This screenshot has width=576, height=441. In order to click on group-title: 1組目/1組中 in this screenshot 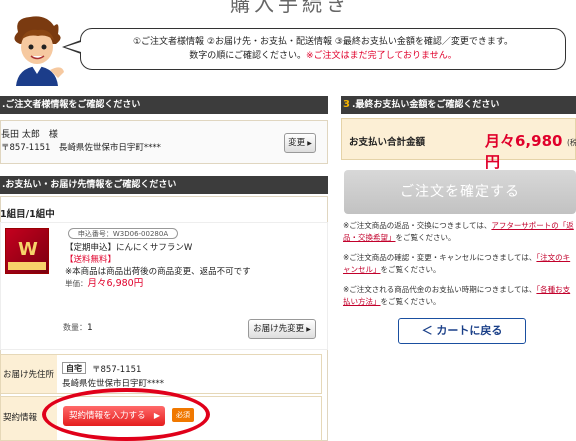, I will do `click(27, 214)`.